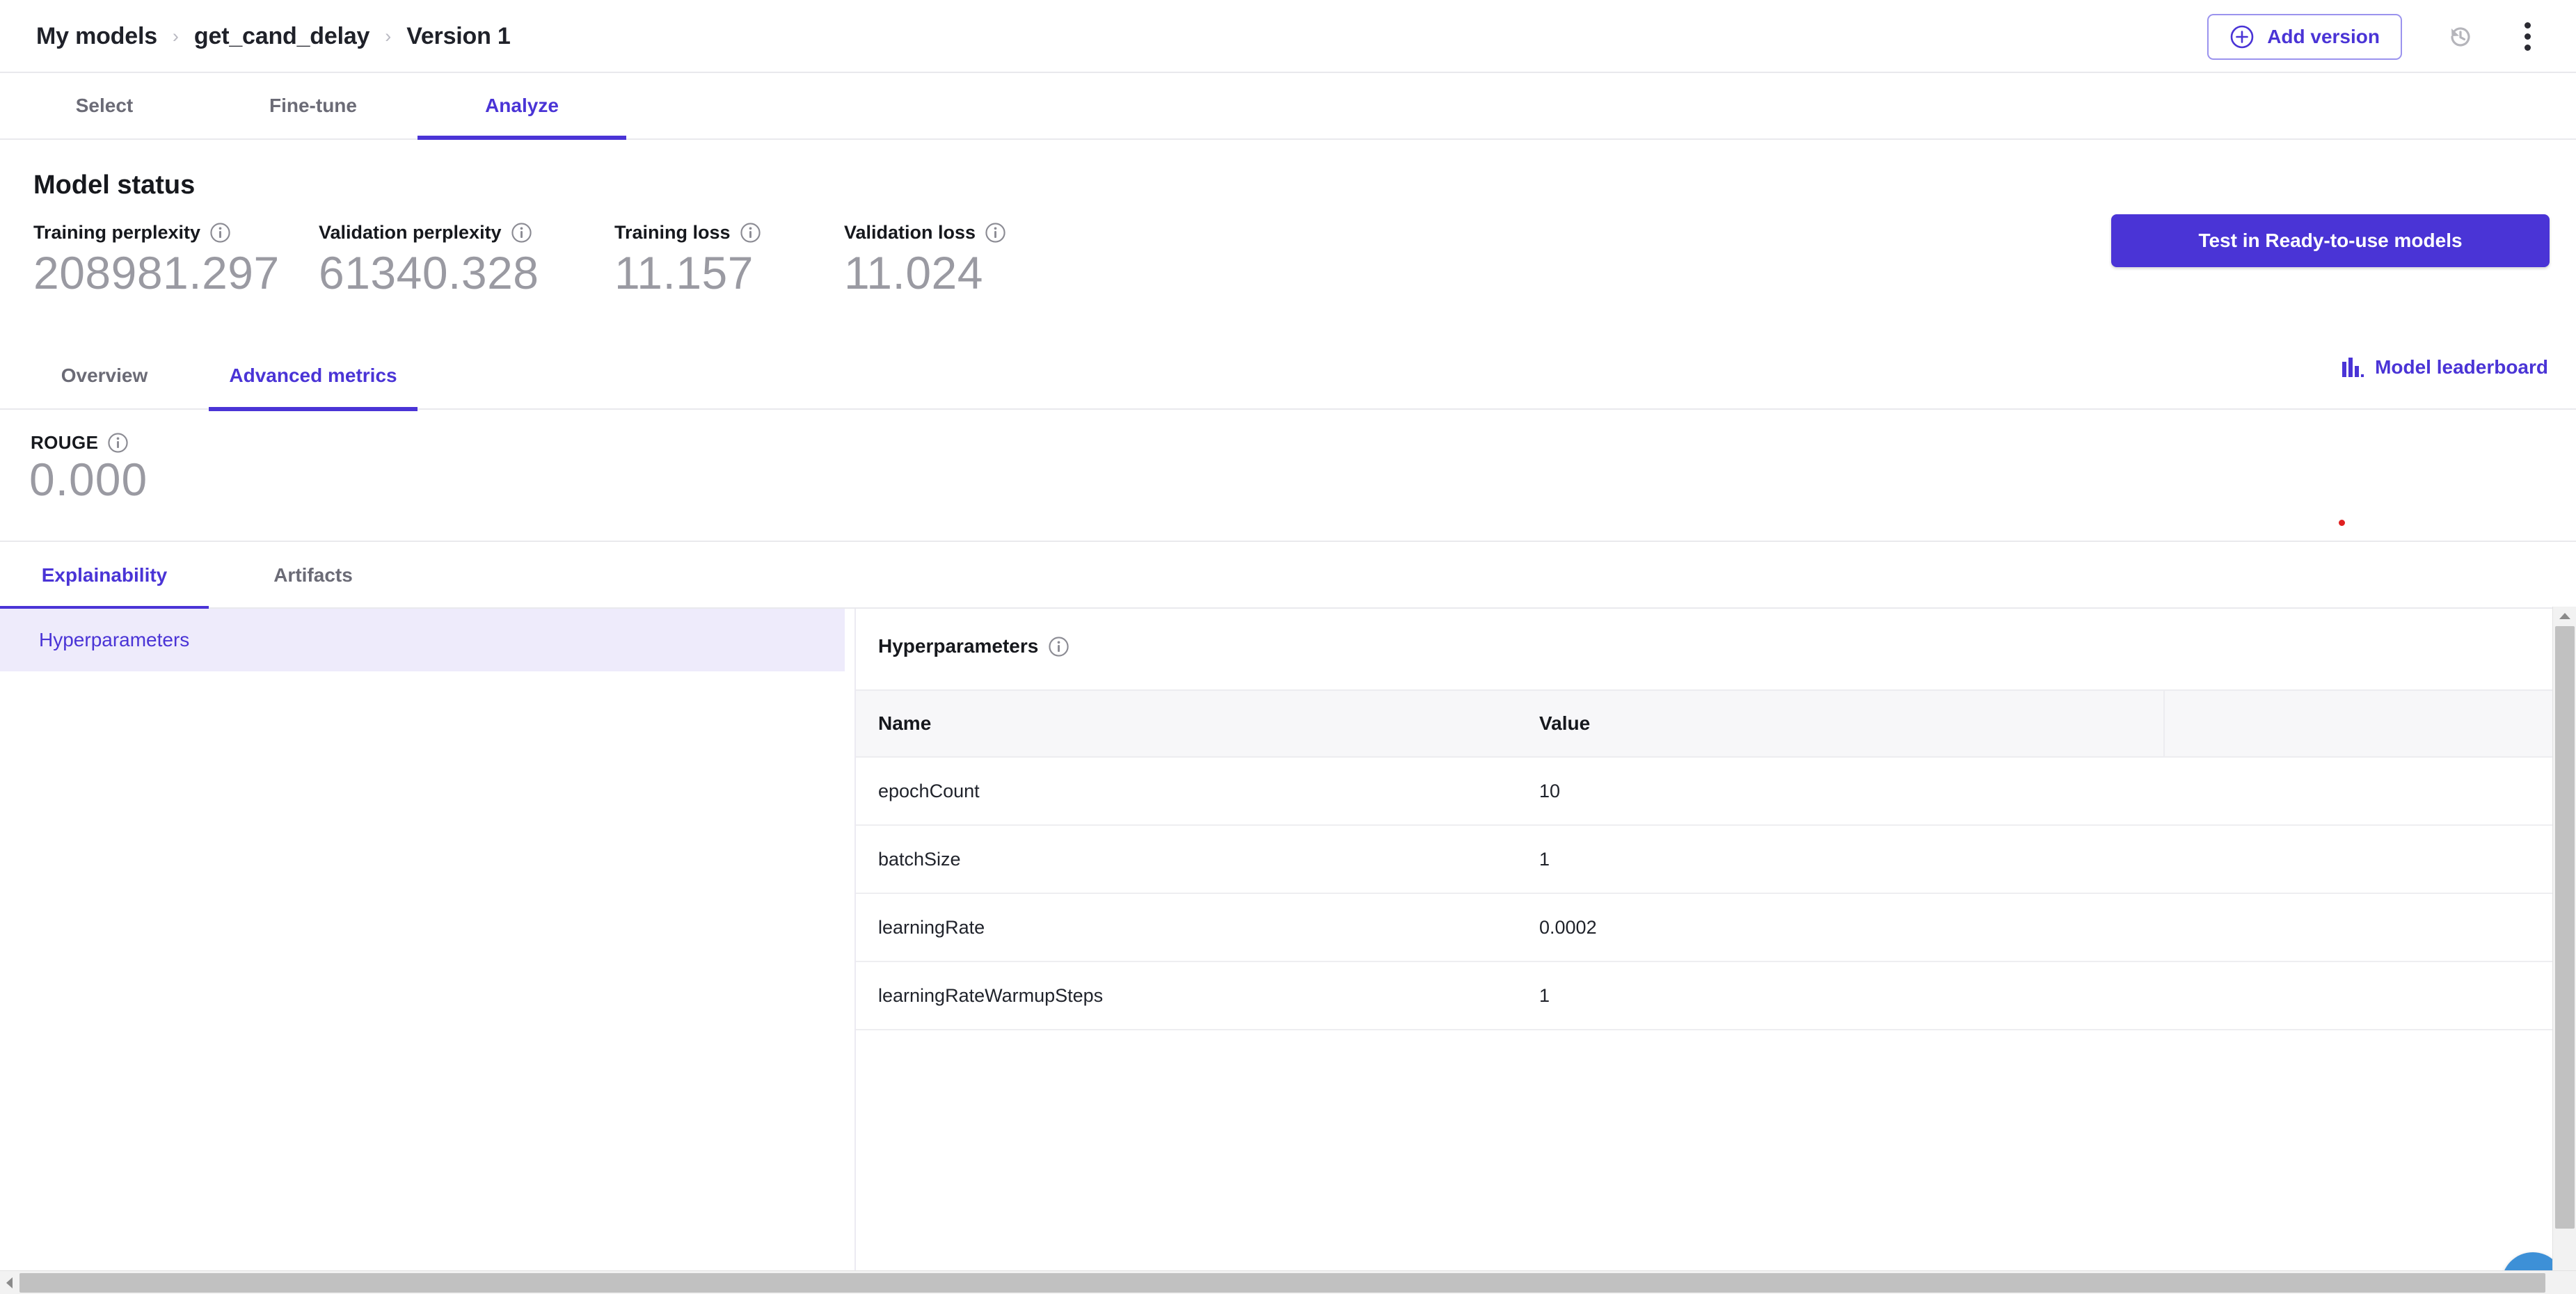 The width and height of the screenshot is (2576, 1294). What do you see at coordinates (1288, 106) in the screenshot?
I see `primary-tab-bar: Select Fine-tune Analyze` at bounding box center [1288, 106].